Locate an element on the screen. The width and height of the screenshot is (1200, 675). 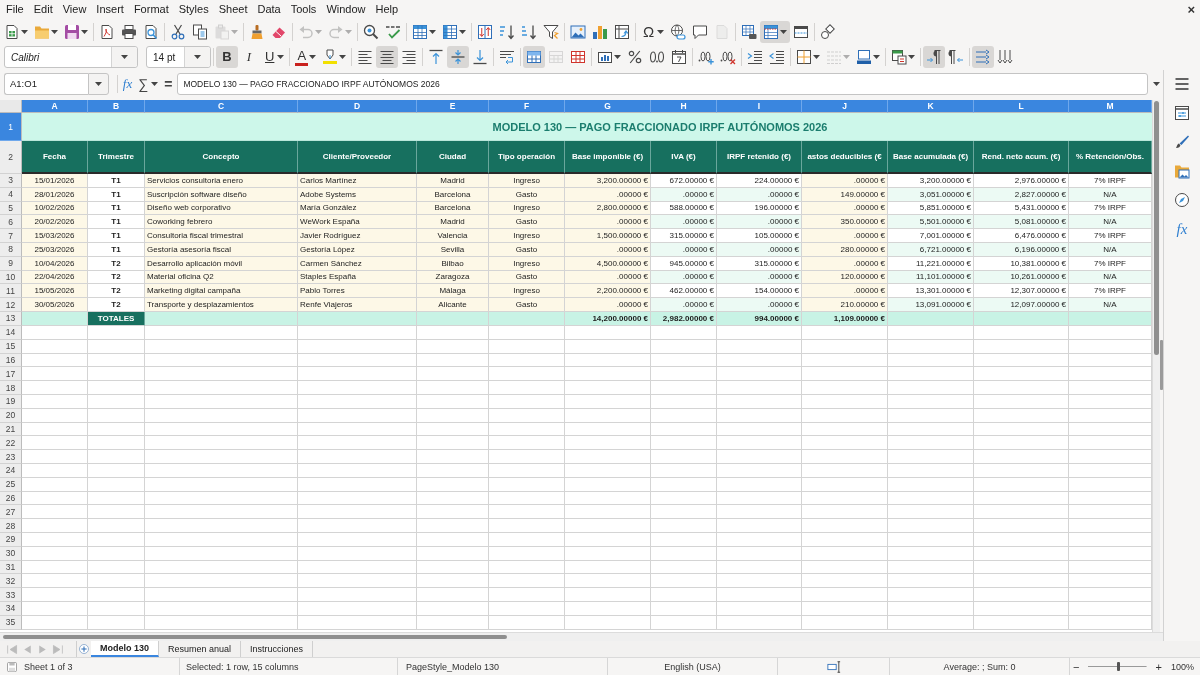
align-right-icon is located at coordinates (409, 57).